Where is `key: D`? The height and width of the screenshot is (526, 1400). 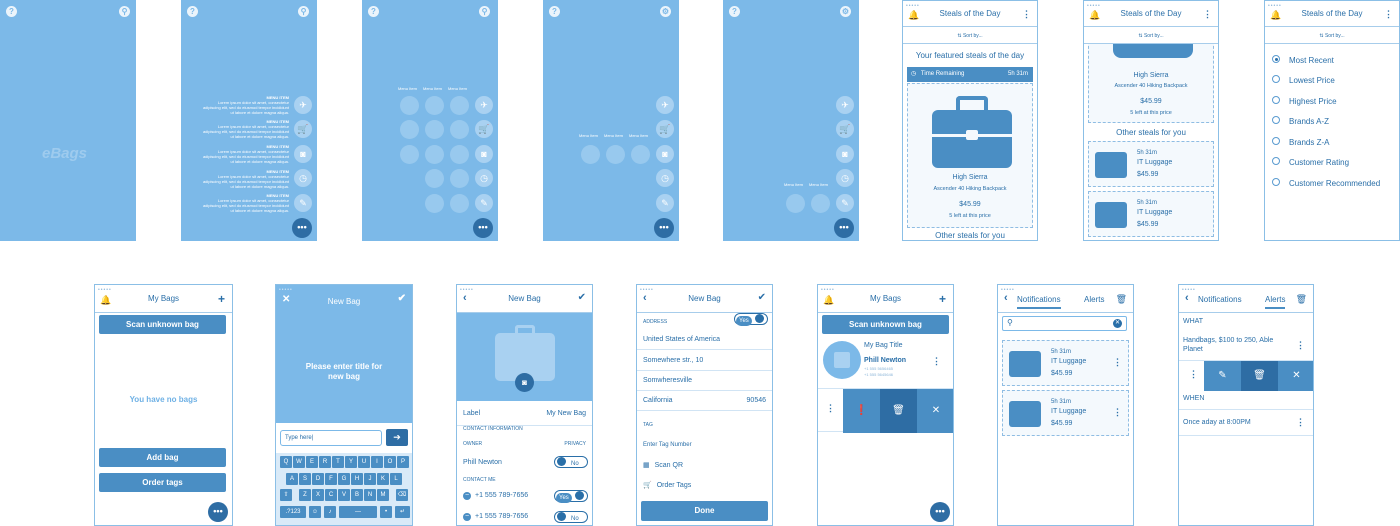
key: D is located at coordinates (318, 479).